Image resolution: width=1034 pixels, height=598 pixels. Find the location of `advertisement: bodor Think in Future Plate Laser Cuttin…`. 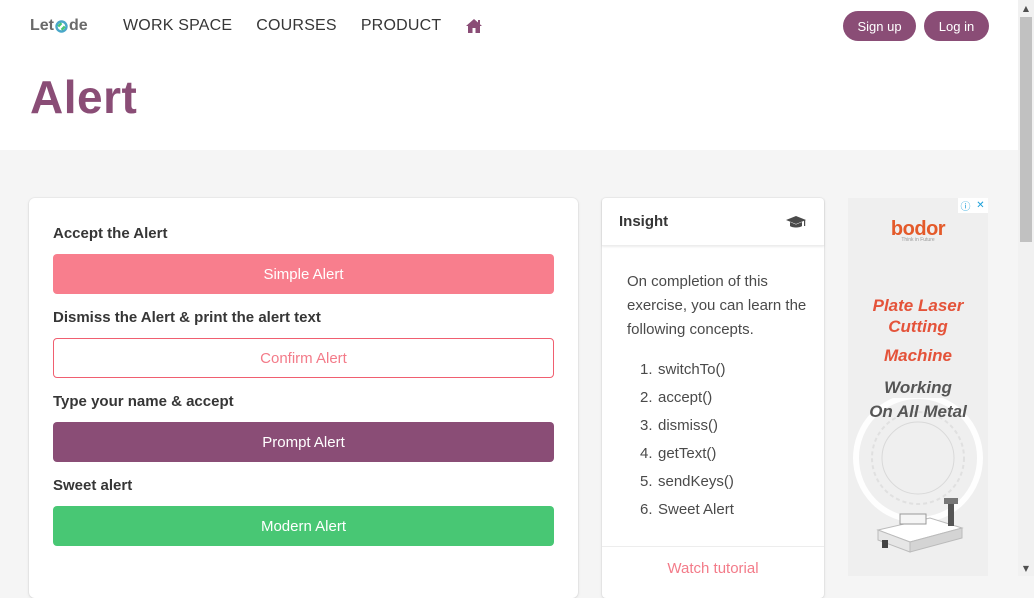

advertisement: bodor Think in Future Plate Laser Cuttin… is located at coordinates (918, 387).